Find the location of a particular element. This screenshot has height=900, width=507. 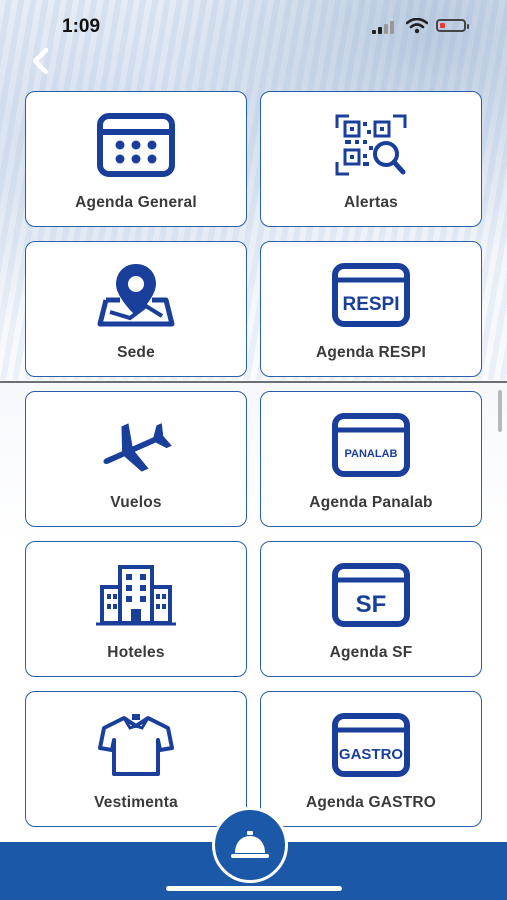

svg-text: SF is located at coordinates (371, 604).